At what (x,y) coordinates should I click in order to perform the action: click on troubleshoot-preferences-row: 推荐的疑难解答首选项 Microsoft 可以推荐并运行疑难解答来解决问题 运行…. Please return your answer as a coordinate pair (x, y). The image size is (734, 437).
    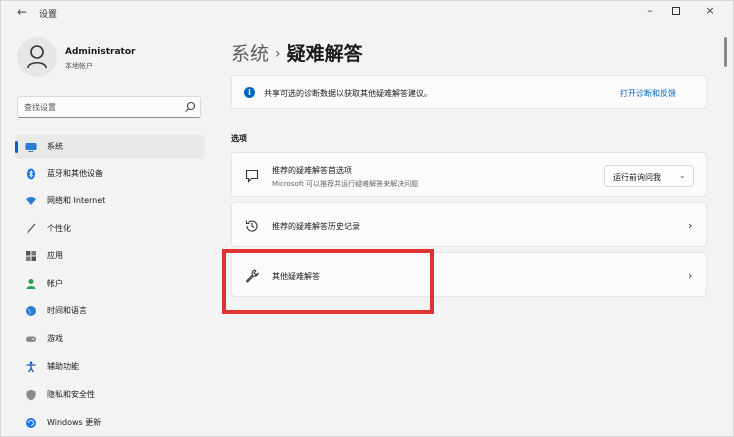
    Looking at the image, I should click on (469, 174).